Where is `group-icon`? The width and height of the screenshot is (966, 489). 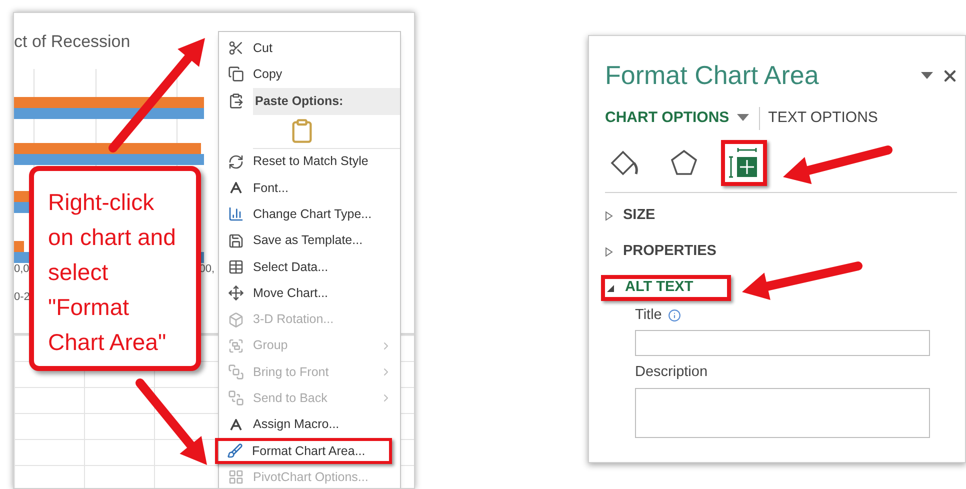 group-icon is located at coordinates (236, 346).